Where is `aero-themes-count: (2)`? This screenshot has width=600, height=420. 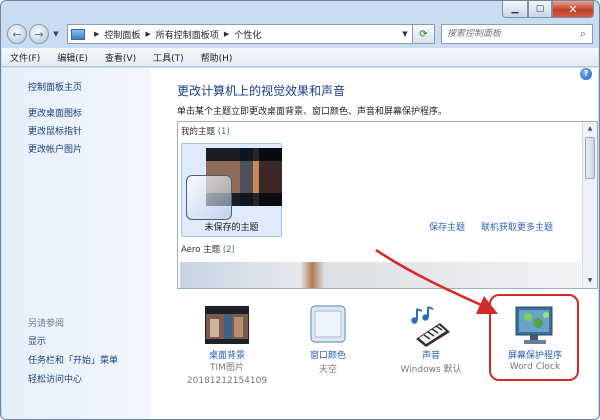
aero-themes-count: (2) is located at coordinates (228, 250).